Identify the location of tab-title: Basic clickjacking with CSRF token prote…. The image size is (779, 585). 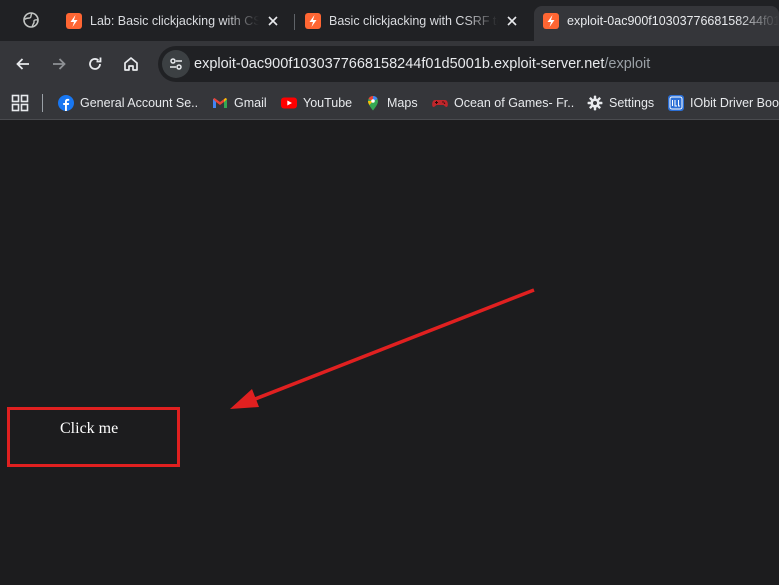
(413, 21).